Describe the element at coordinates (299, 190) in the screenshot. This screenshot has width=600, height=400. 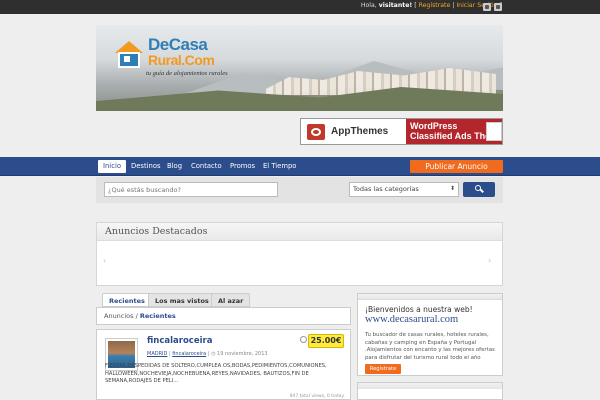
I see `search-bar: Todas las categorías ⬍` at that location.